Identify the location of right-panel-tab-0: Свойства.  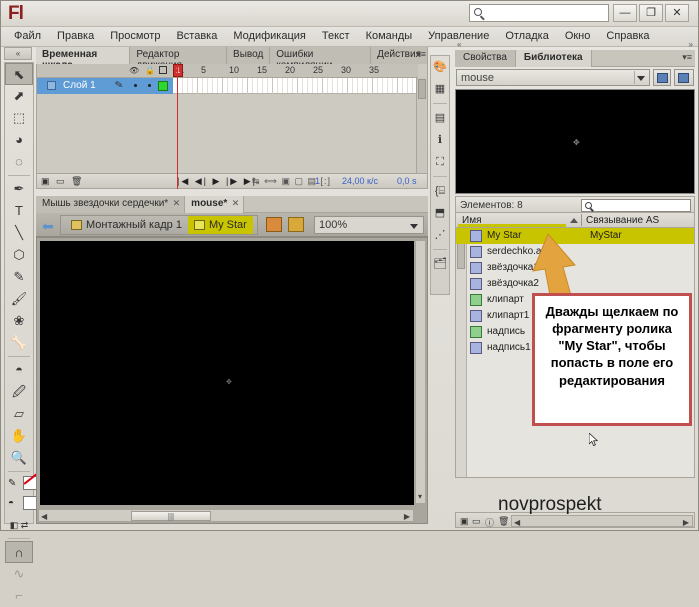
(485, 58).